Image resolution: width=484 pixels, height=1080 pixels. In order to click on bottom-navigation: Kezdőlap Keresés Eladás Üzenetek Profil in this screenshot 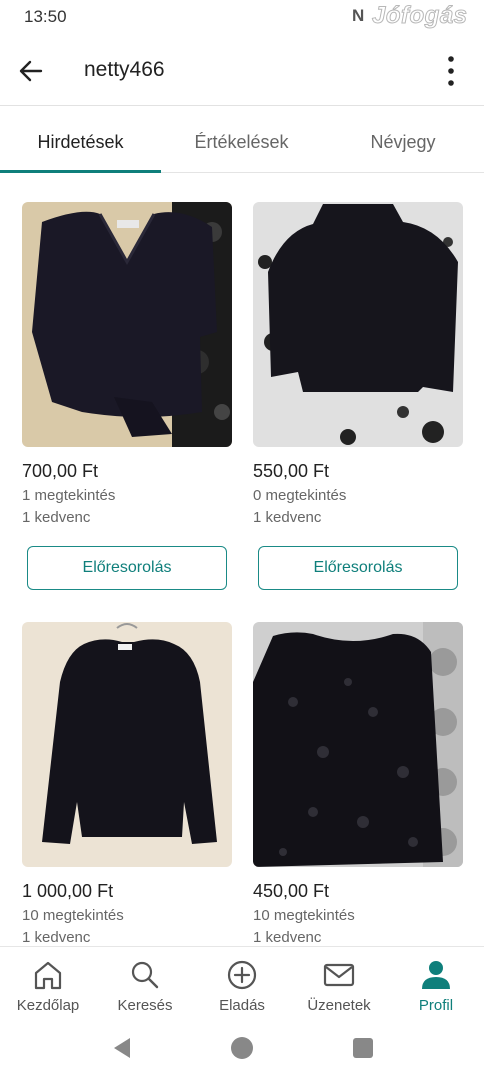, I will do `click(242, 986)`.